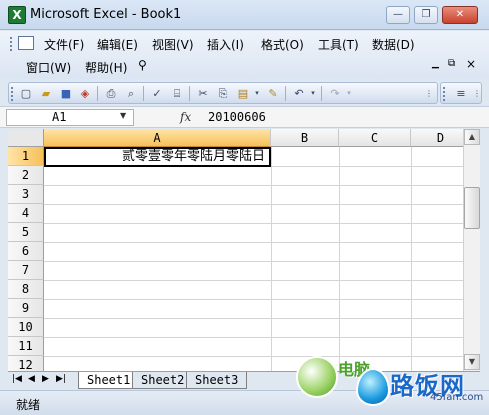 This screenshot has height=415, width=489. I want to click on print-preview-icon: ⌕, so click(131, 93).